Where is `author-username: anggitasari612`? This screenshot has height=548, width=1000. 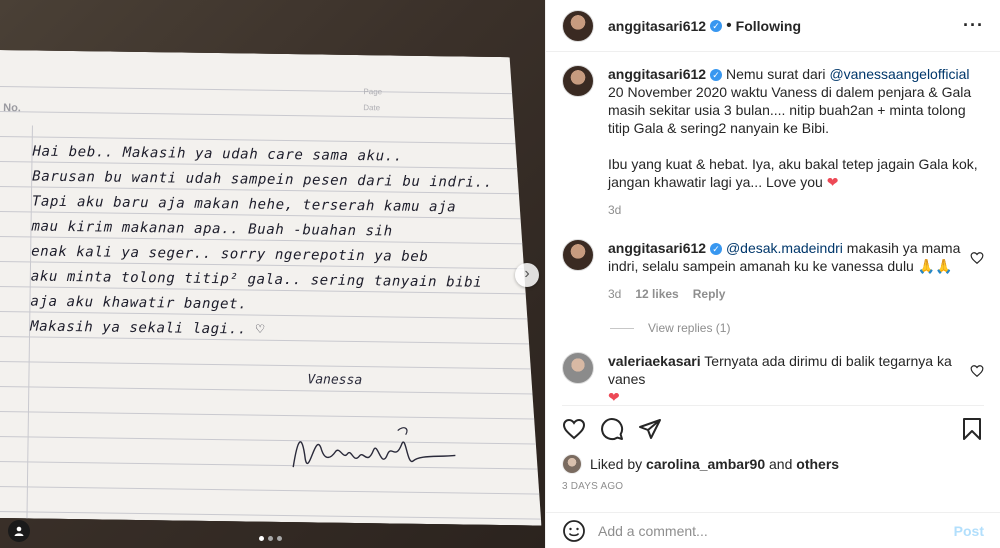
author-username: anggitasari612 is located at coordinates (657, 26).